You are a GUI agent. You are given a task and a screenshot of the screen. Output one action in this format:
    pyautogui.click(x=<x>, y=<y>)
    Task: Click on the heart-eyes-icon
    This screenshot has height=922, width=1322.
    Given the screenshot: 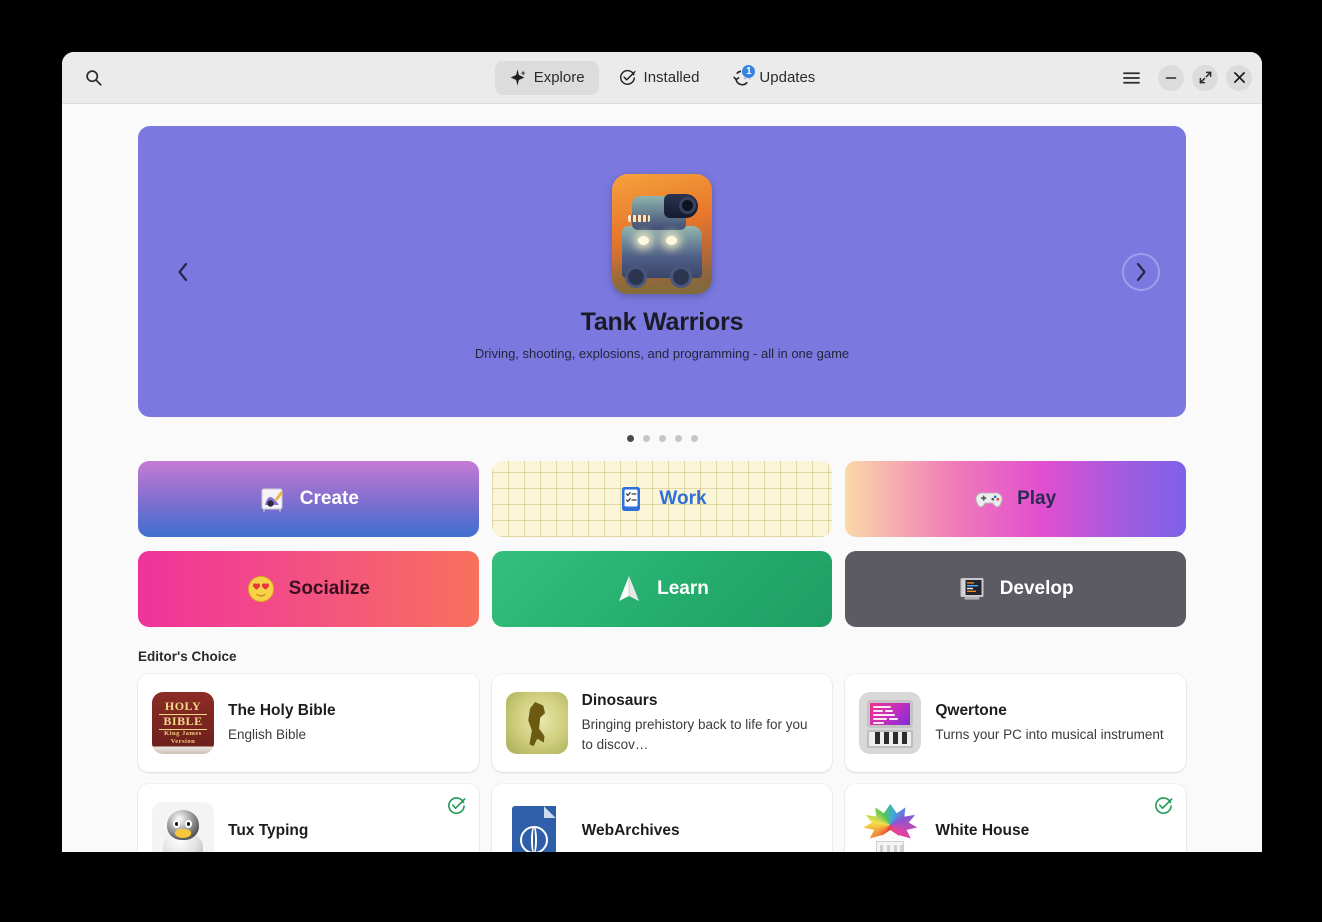 What is the action you would take?
    pyautogui.click(x=261, y=589)
    